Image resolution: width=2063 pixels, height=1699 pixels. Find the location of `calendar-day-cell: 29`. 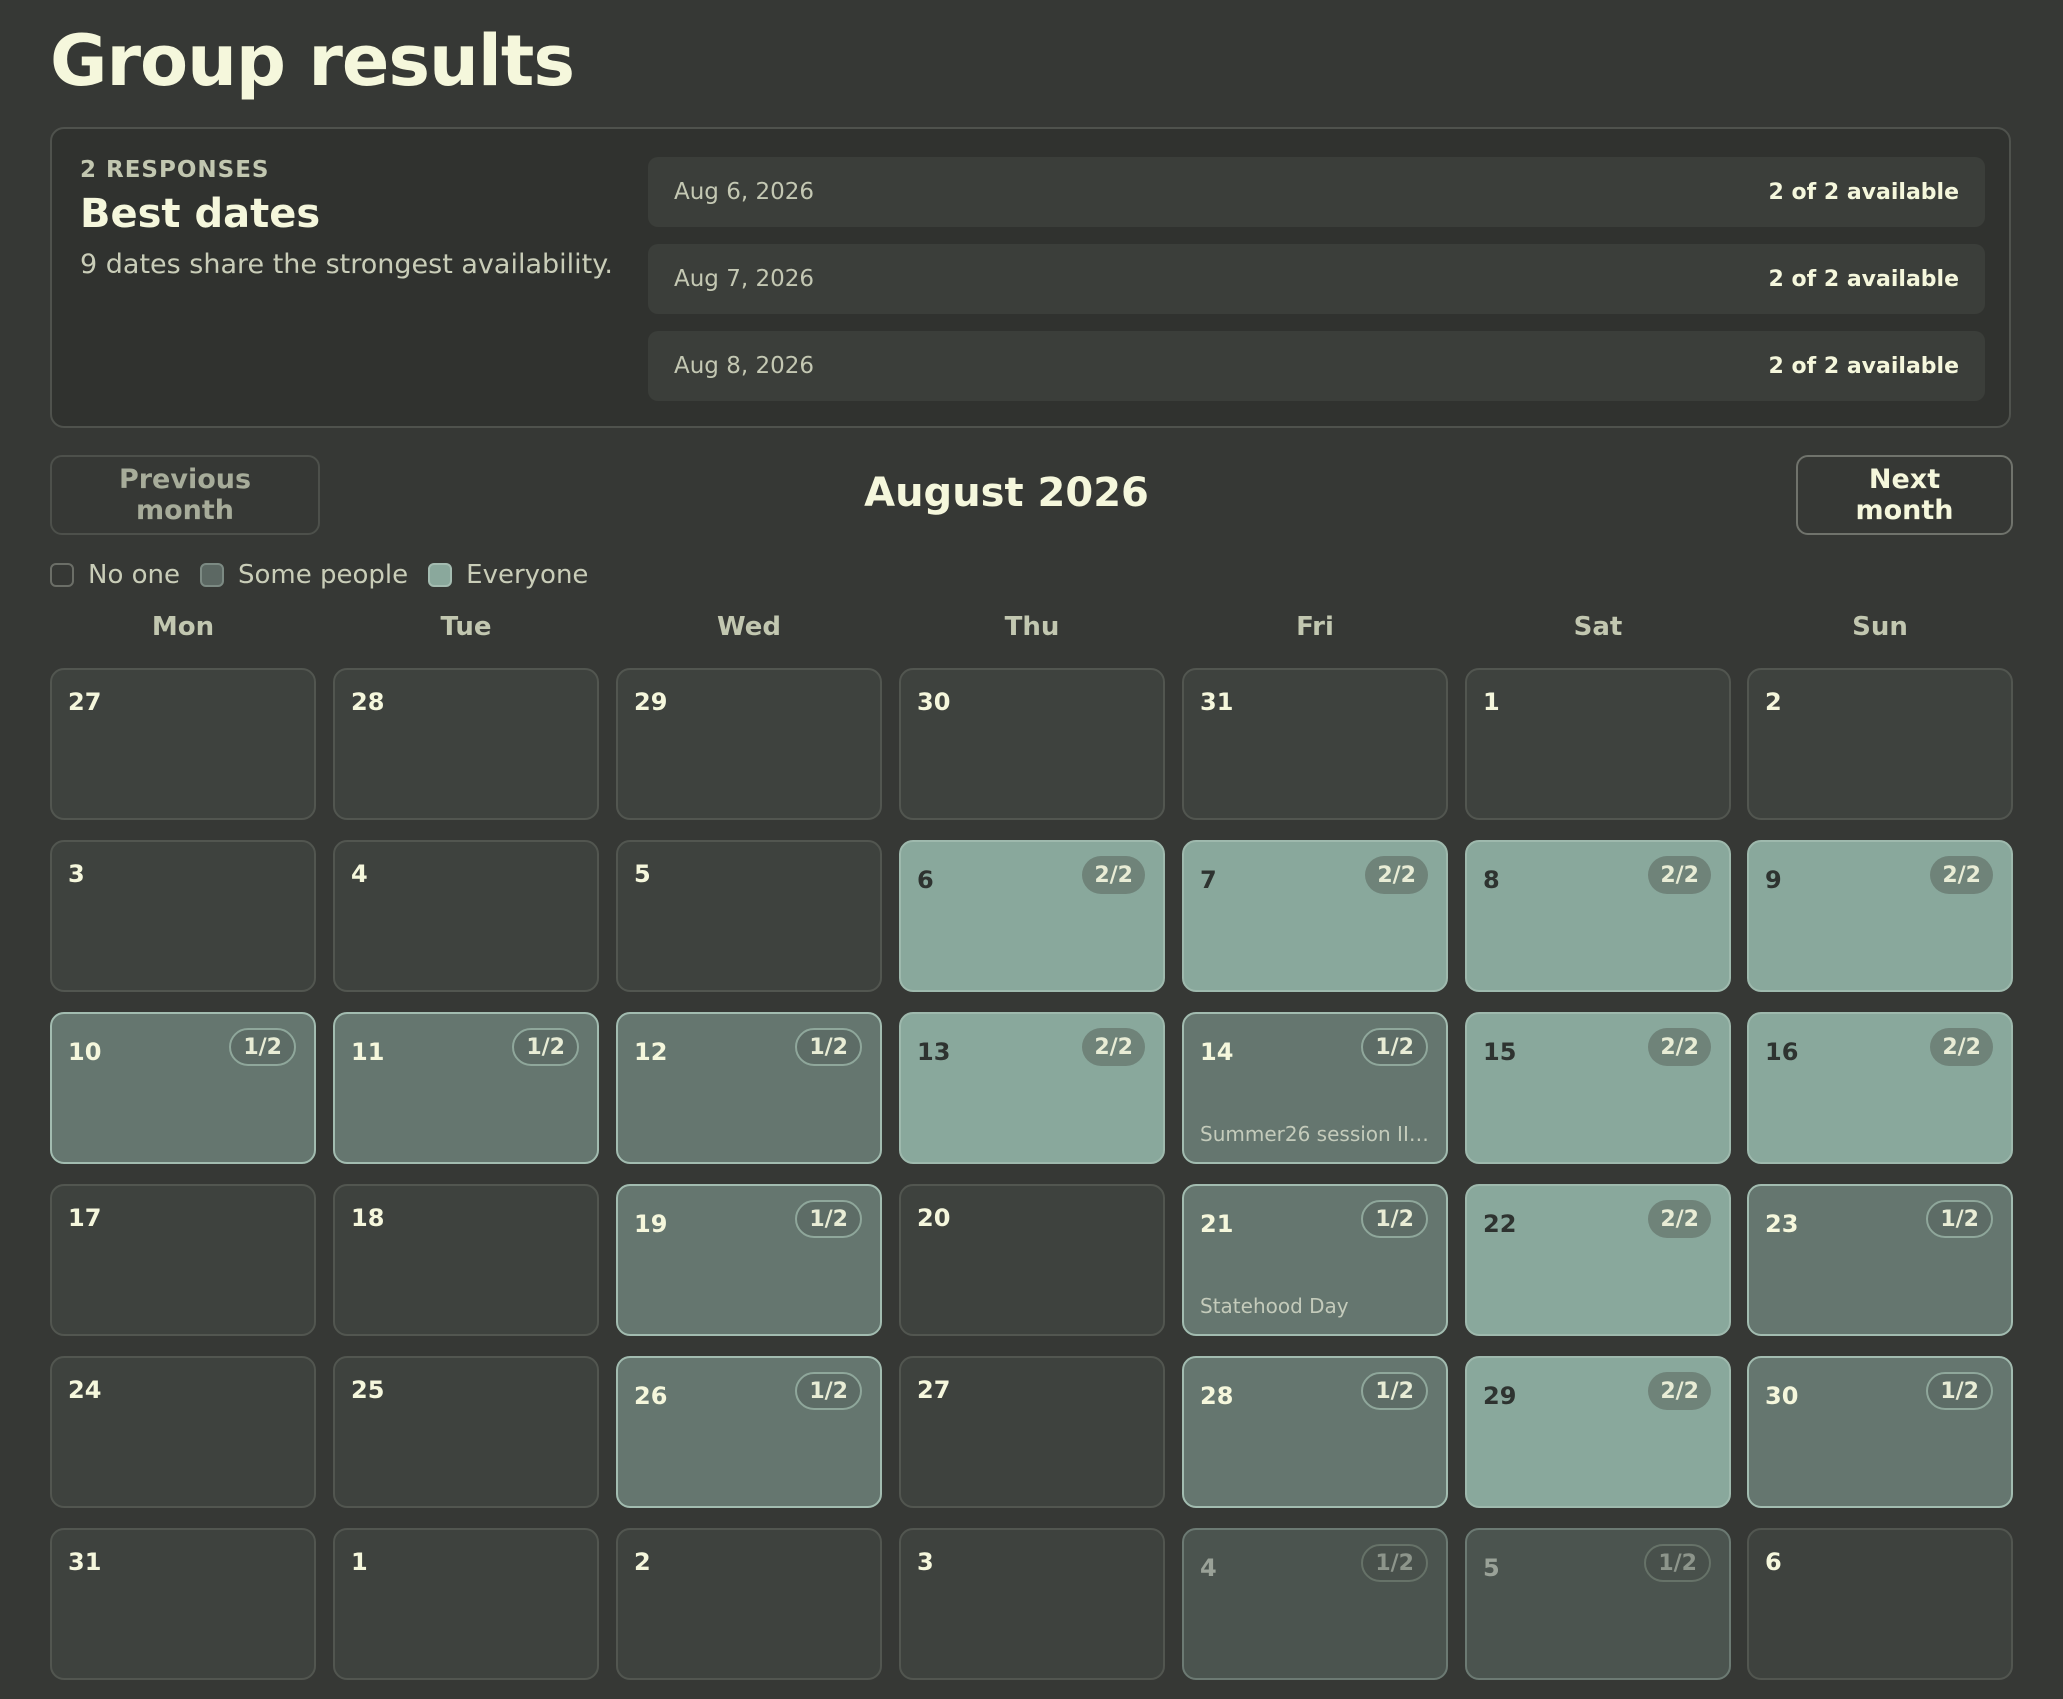

calendar-day-cell: 29 is located at coordinates (749, 744).